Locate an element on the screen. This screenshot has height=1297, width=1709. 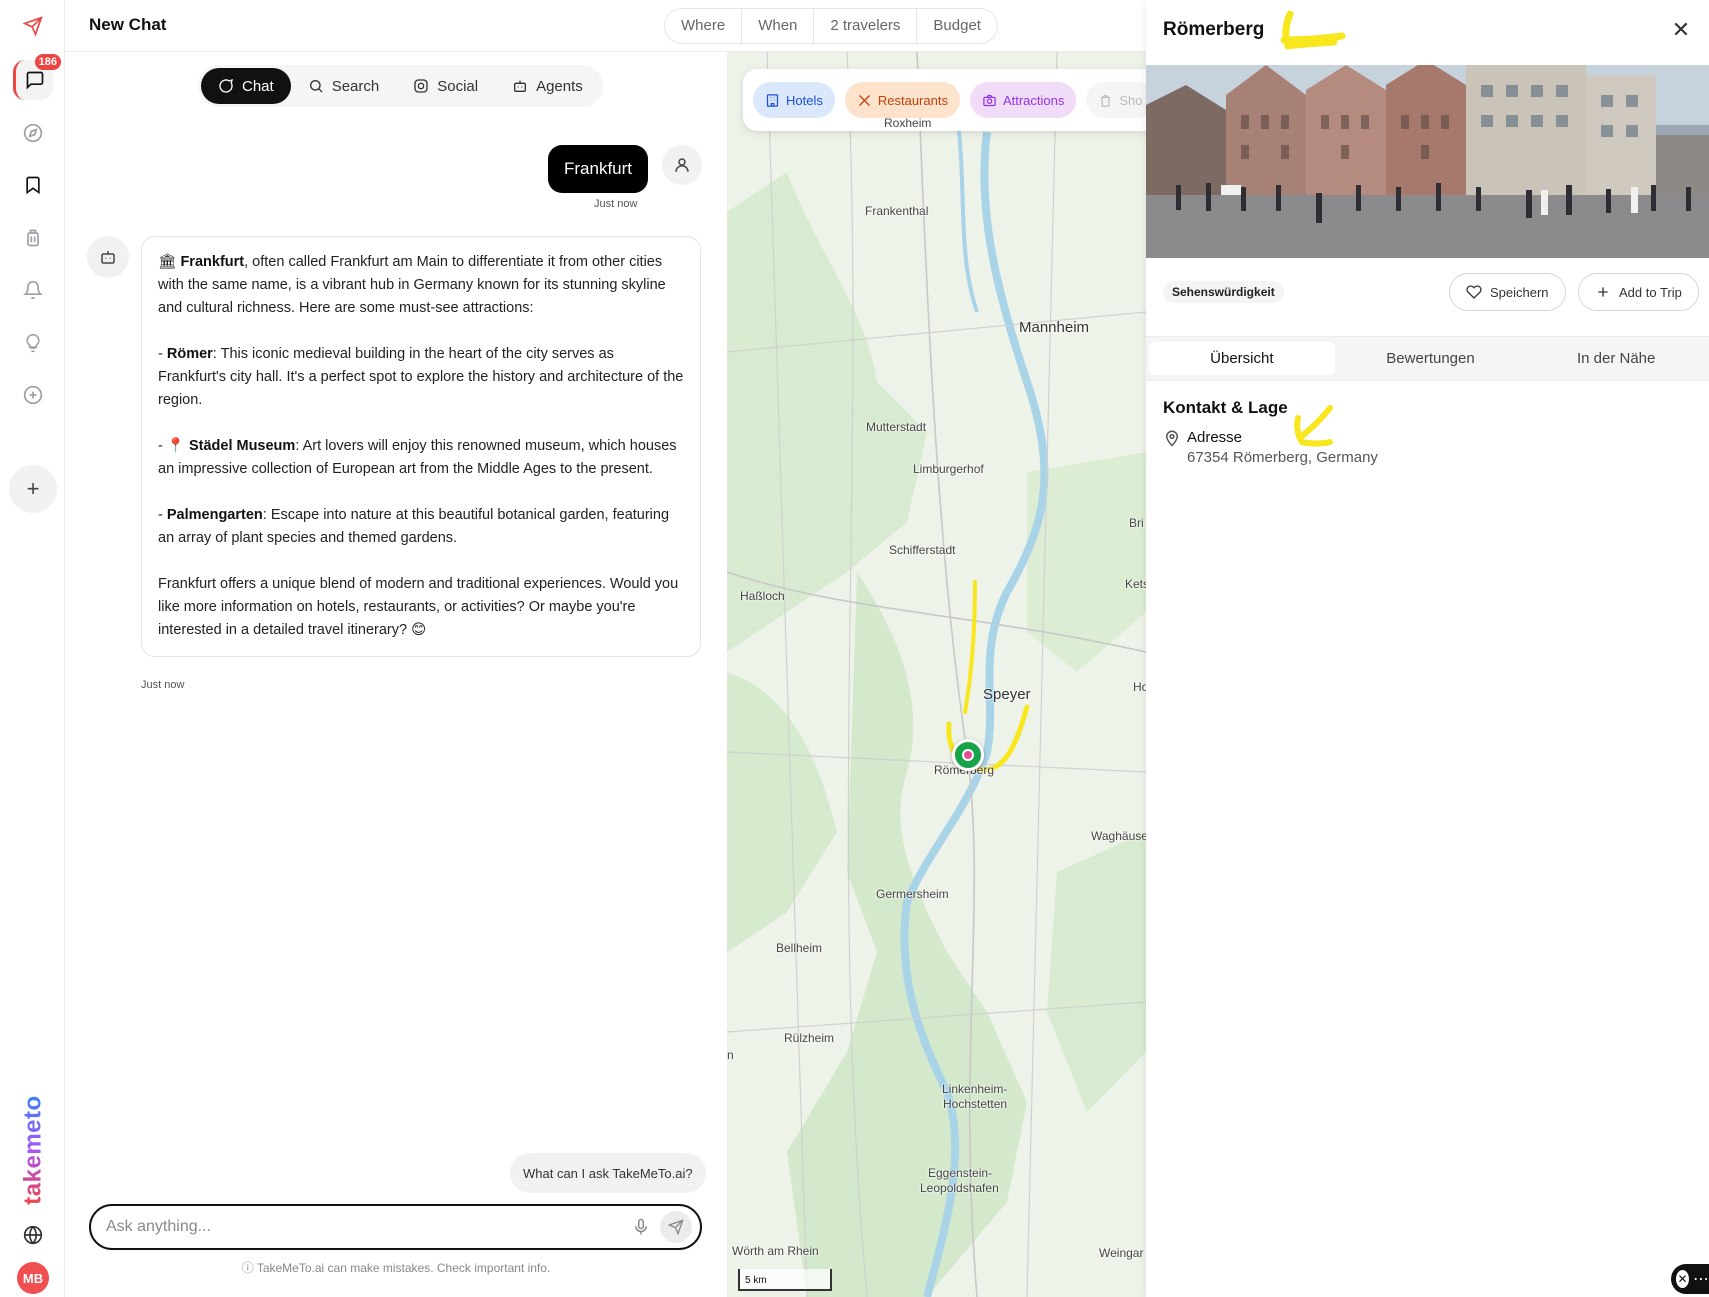
map-label-weingarten: Weingar is located at coordinates (1121, 1253).